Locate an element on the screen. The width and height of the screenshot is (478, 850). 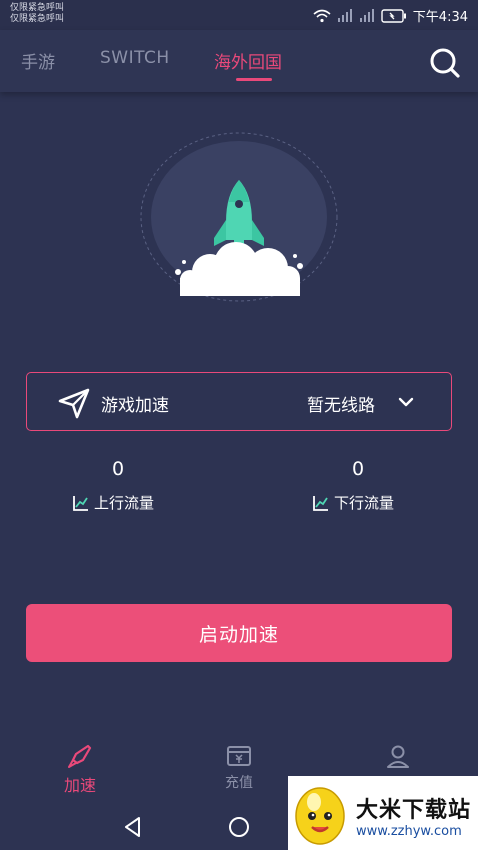
watermark-title: 大米下载站 is located at coordinates (414, 810).